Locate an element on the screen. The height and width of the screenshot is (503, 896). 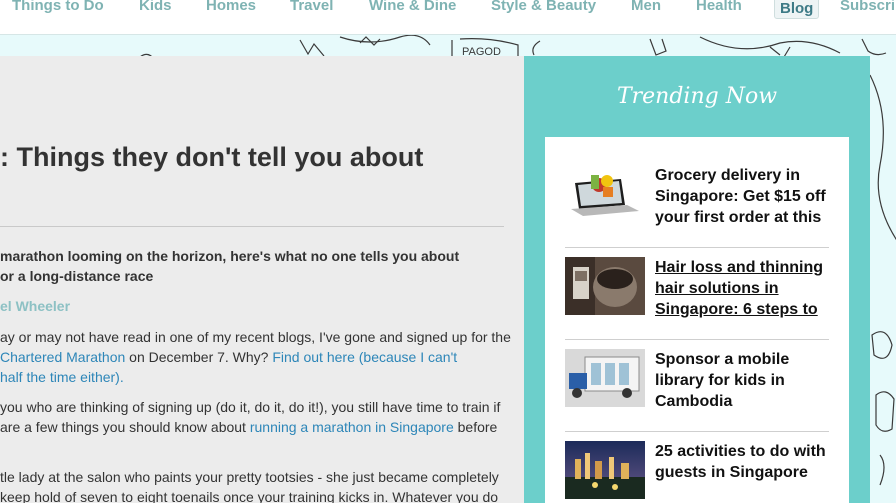
chartered-marathon-link: Chartered Marathon is located at coordinates (62, 357).